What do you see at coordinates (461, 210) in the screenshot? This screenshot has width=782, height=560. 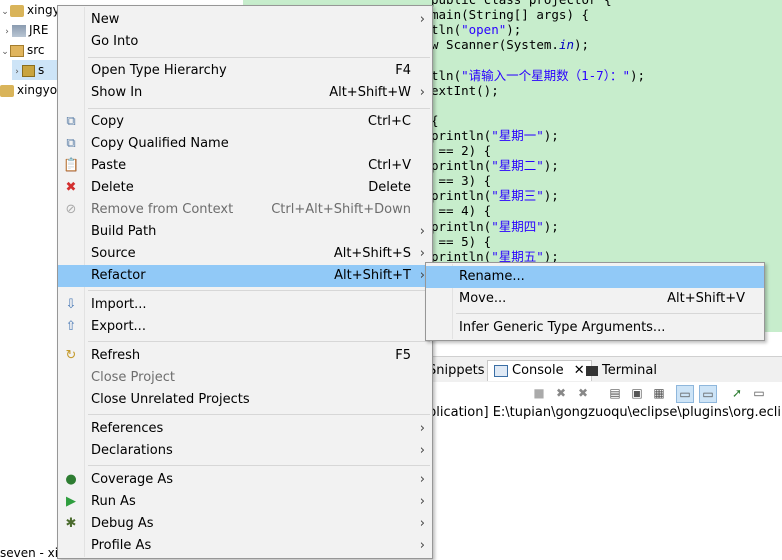 I see `code-line: == 4) {` at bounding box center [461, 210].